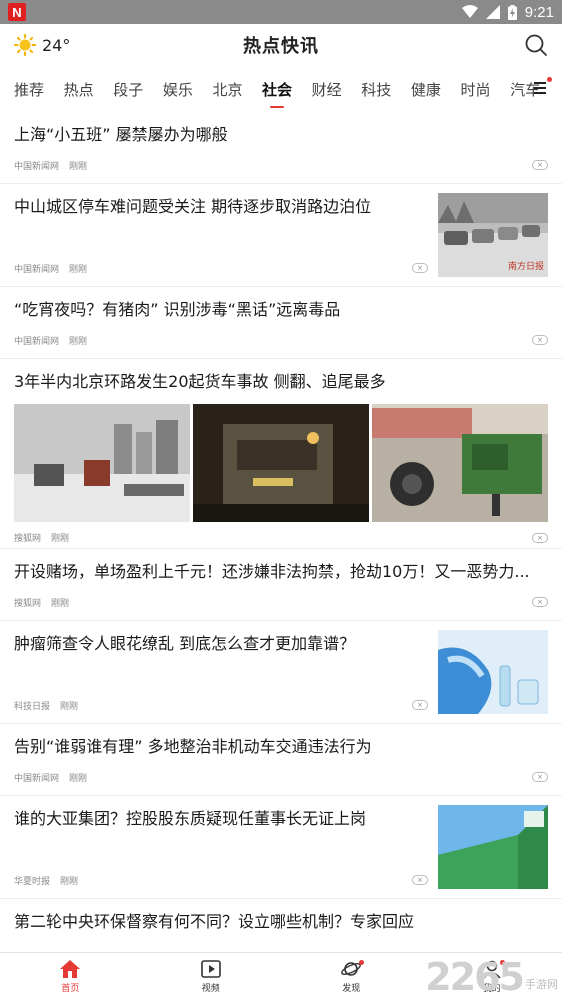 This screenshot has height=1000, width=562. What do you see at coordinates (121, 134) in the screenshot?
I see `news-headline: 上海“小五班” 屡禁屡办为哪般` at bounding box center [121, 134].